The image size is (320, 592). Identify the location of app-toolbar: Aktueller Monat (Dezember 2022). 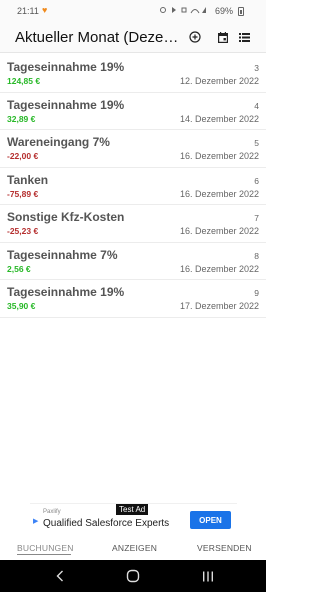
(133, 37).